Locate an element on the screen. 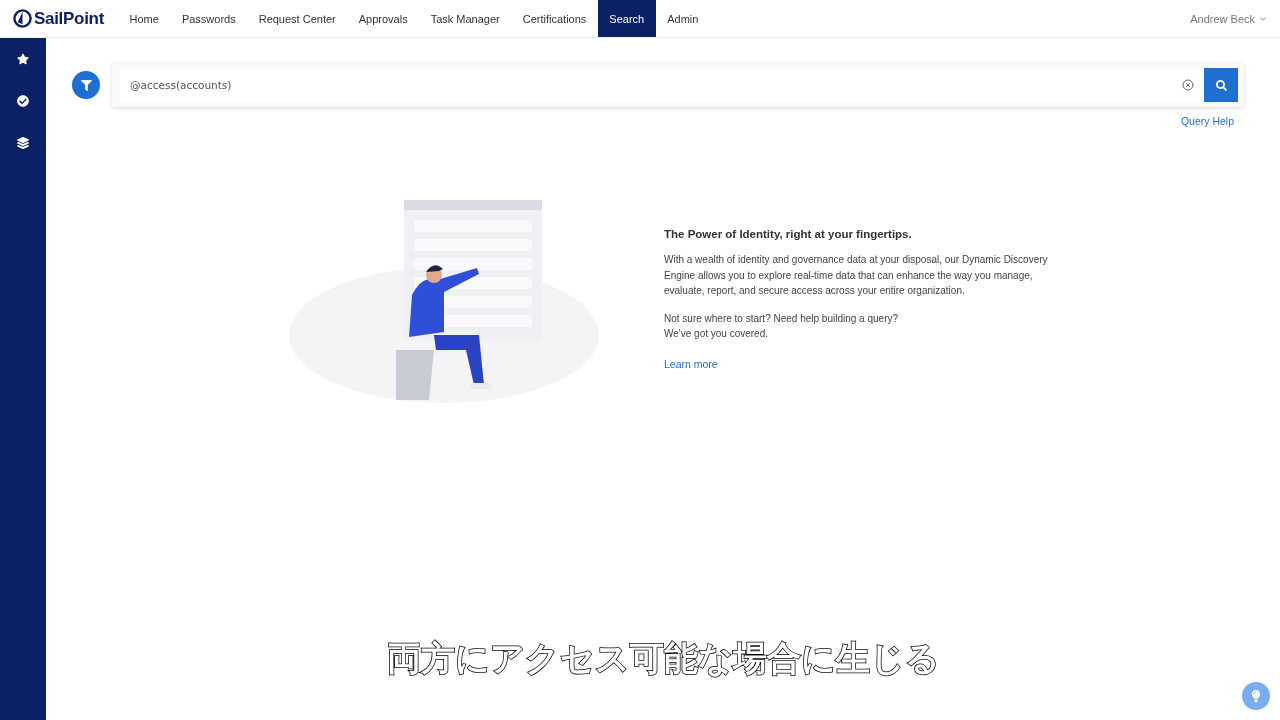  nav-tab: Request Center is located at coordinates (297, 18).